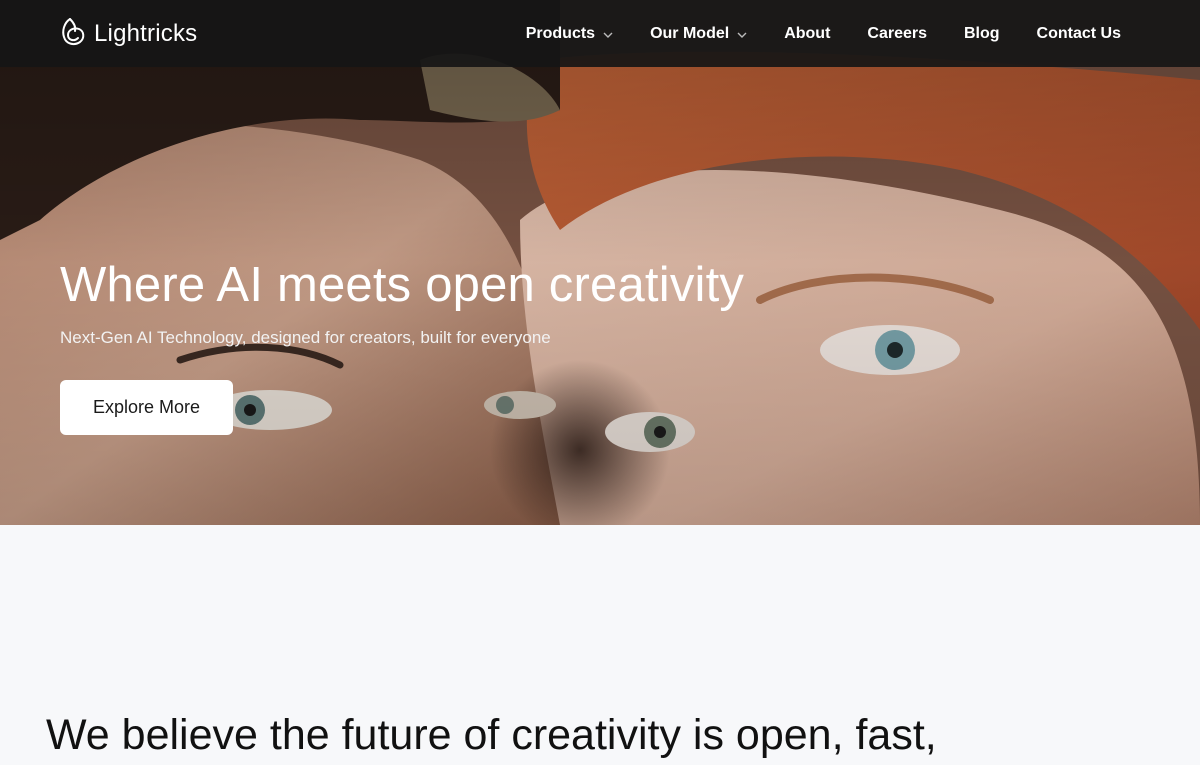  What do you see at coordinates (73, 34) in the screenshot?
I see `lightricks-logo-icon` at bounding box center [73, 34].